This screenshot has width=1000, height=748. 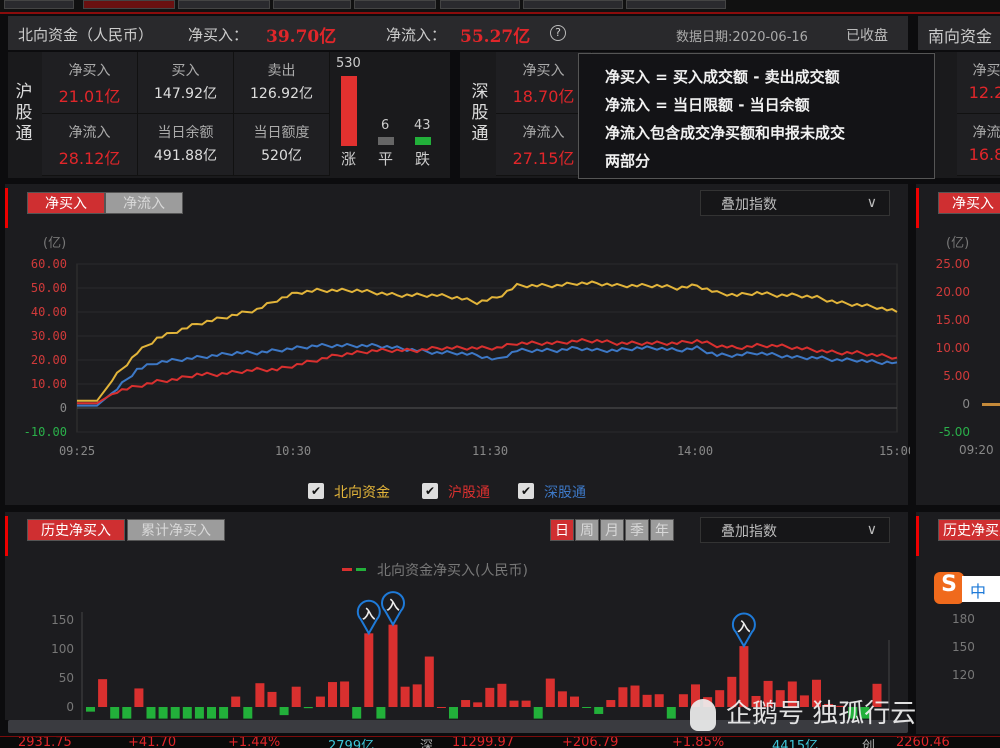 I want to click on y-tick-label: 50, so click(x=66, y=678).